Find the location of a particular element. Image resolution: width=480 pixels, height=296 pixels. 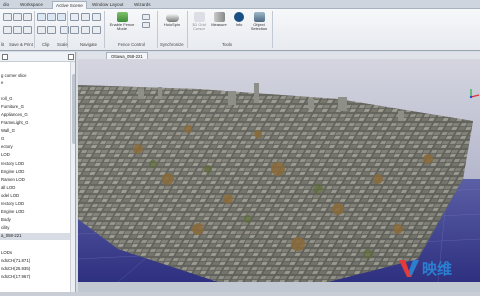

tree-item: Body is located at coordinates (5, 220).